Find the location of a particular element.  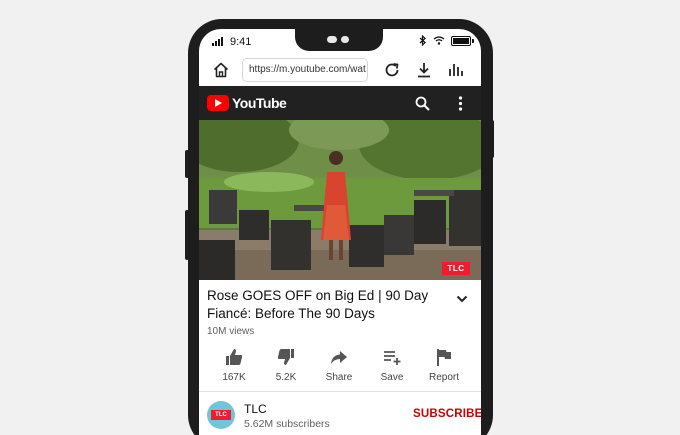

dislike-button: 5.2K is located at coordinates (286, 365).